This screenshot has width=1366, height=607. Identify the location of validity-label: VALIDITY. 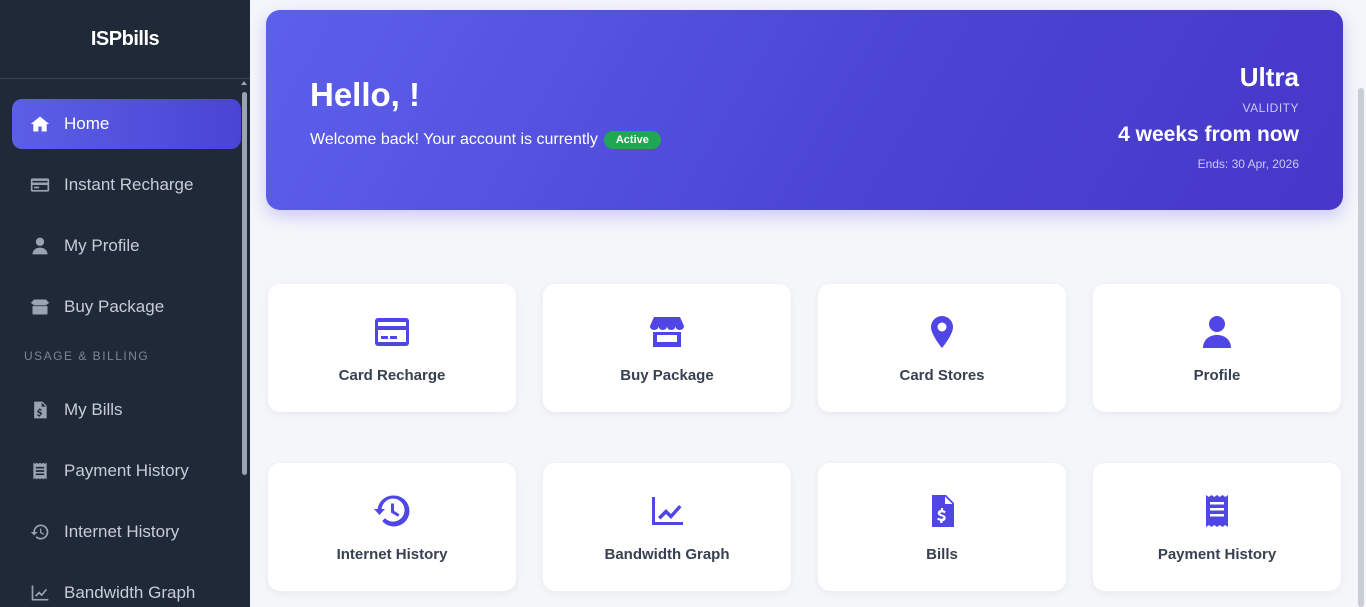
(1270, 108).